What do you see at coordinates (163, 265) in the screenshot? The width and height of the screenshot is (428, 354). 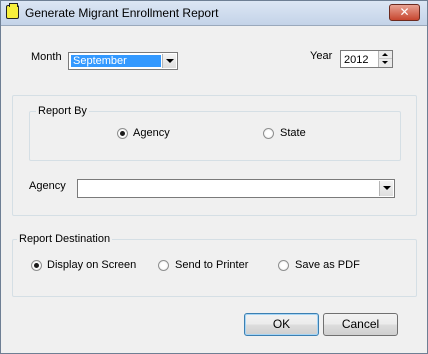 I see `radio-send-to-printer` at bounding box center [163, 265].